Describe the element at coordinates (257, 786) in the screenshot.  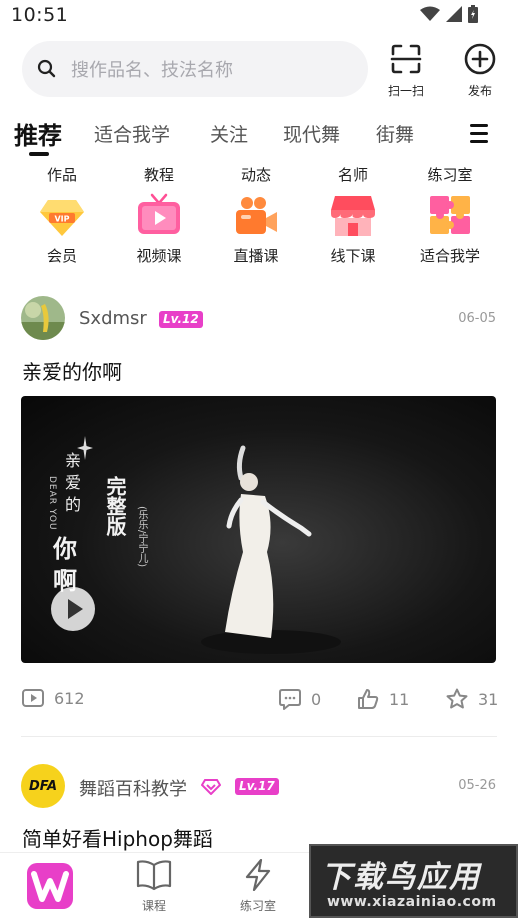
I see `level-badge: Lv.17` at that location.